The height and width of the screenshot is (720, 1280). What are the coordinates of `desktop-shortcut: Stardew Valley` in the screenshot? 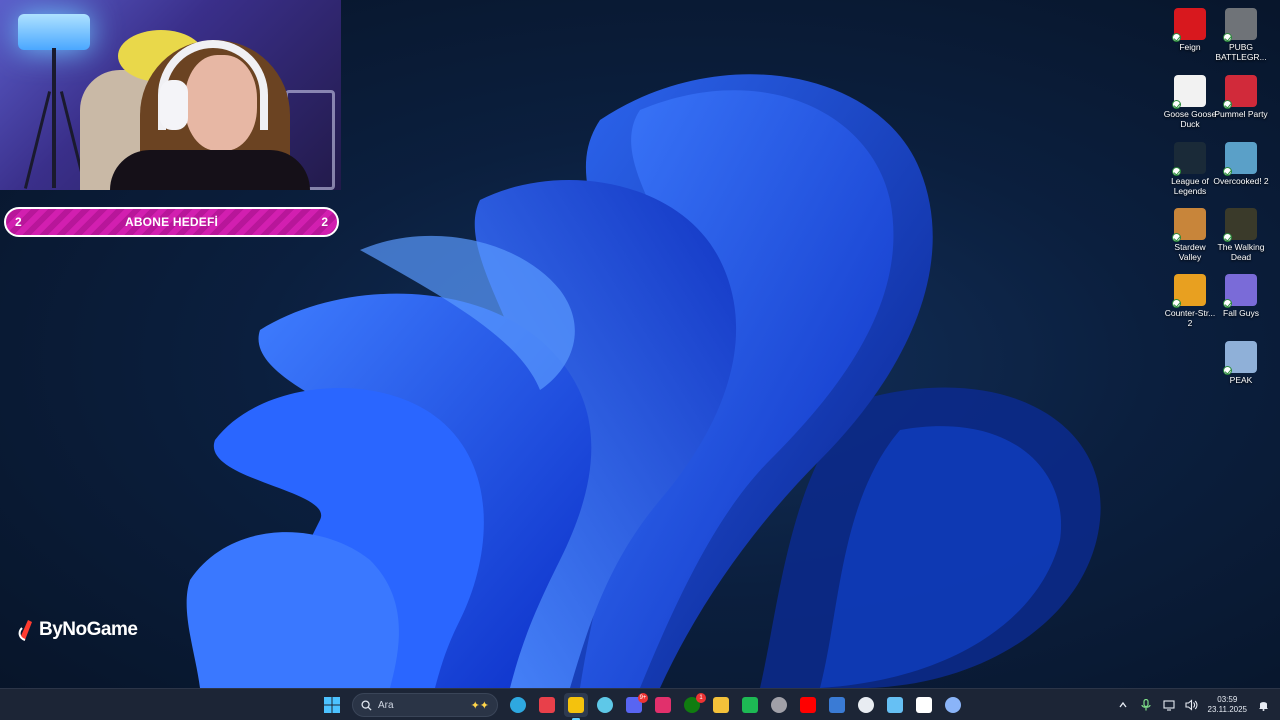 It's located at (1190, 233).